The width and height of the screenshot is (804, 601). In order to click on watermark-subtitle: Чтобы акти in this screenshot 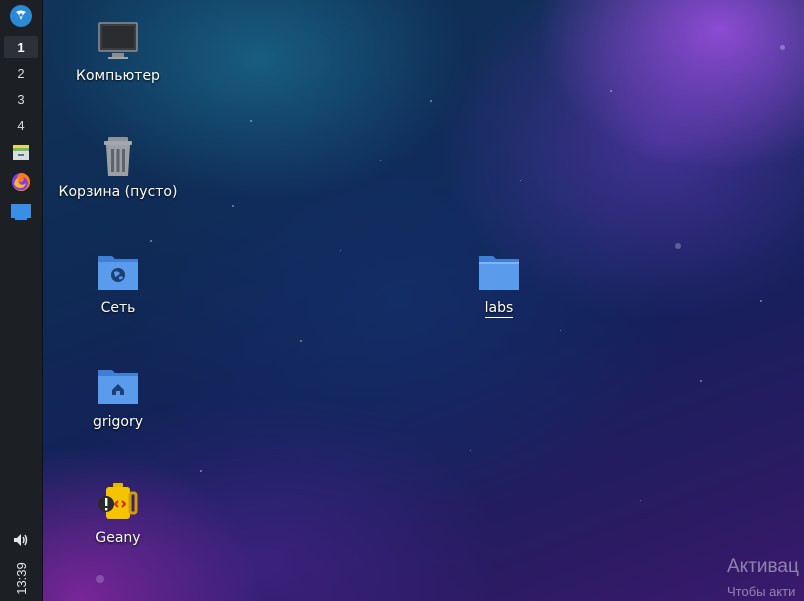, I will do `click(761, 591)`.